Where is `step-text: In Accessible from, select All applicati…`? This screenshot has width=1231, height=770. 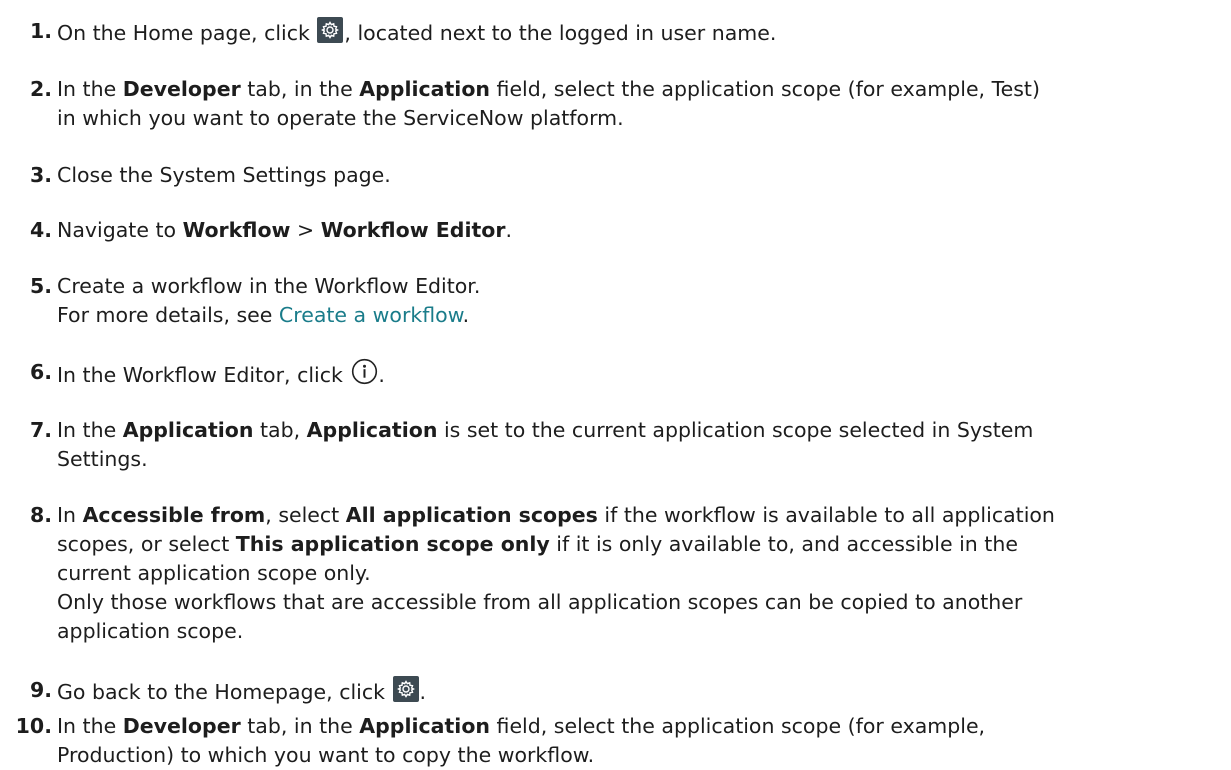
step-text: In Accessible from, select All applicati… is located at coordinates (556, 573).